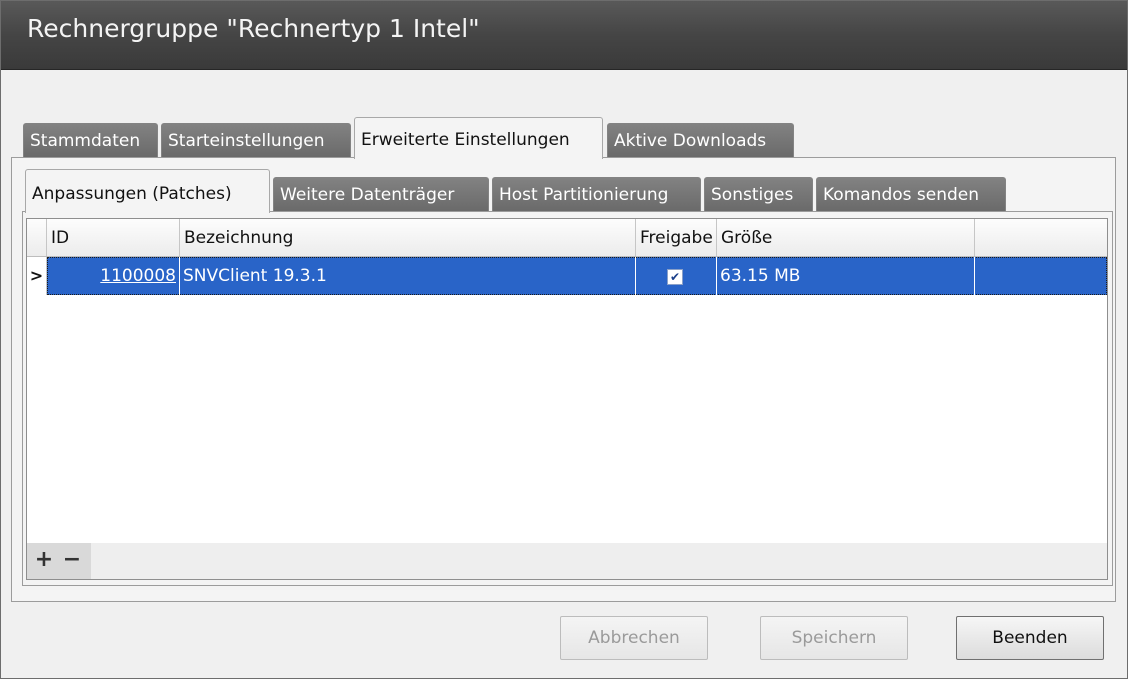 The height and width of the screenshot is (679, 1128). What do you see at coordinates (1030, 638) in the screenshot?
I see `beenden-button: Beenden` at bounding box center [1030, 638].